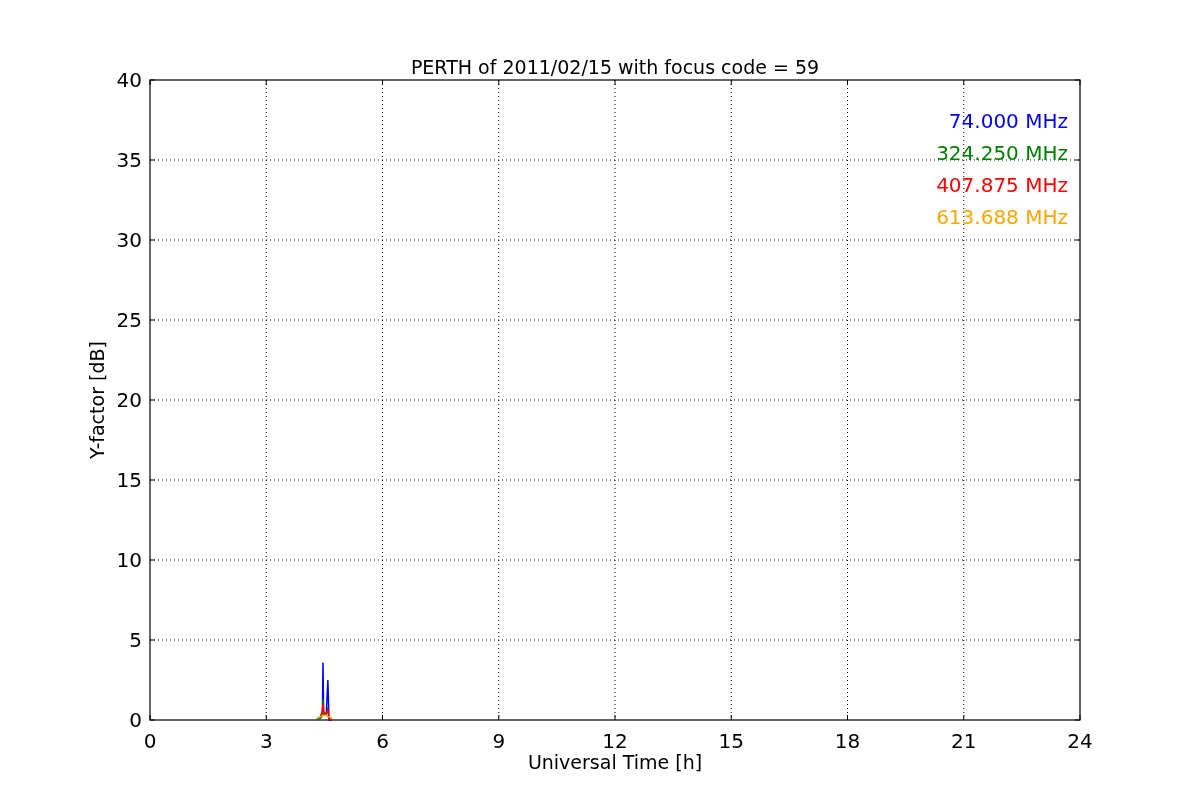 This screenshot has width=1200, height=800. What do you see at coordinates (129, 400) in the screenshot?
I see `y-tick-label: 20` at bounding box center [129, 400].